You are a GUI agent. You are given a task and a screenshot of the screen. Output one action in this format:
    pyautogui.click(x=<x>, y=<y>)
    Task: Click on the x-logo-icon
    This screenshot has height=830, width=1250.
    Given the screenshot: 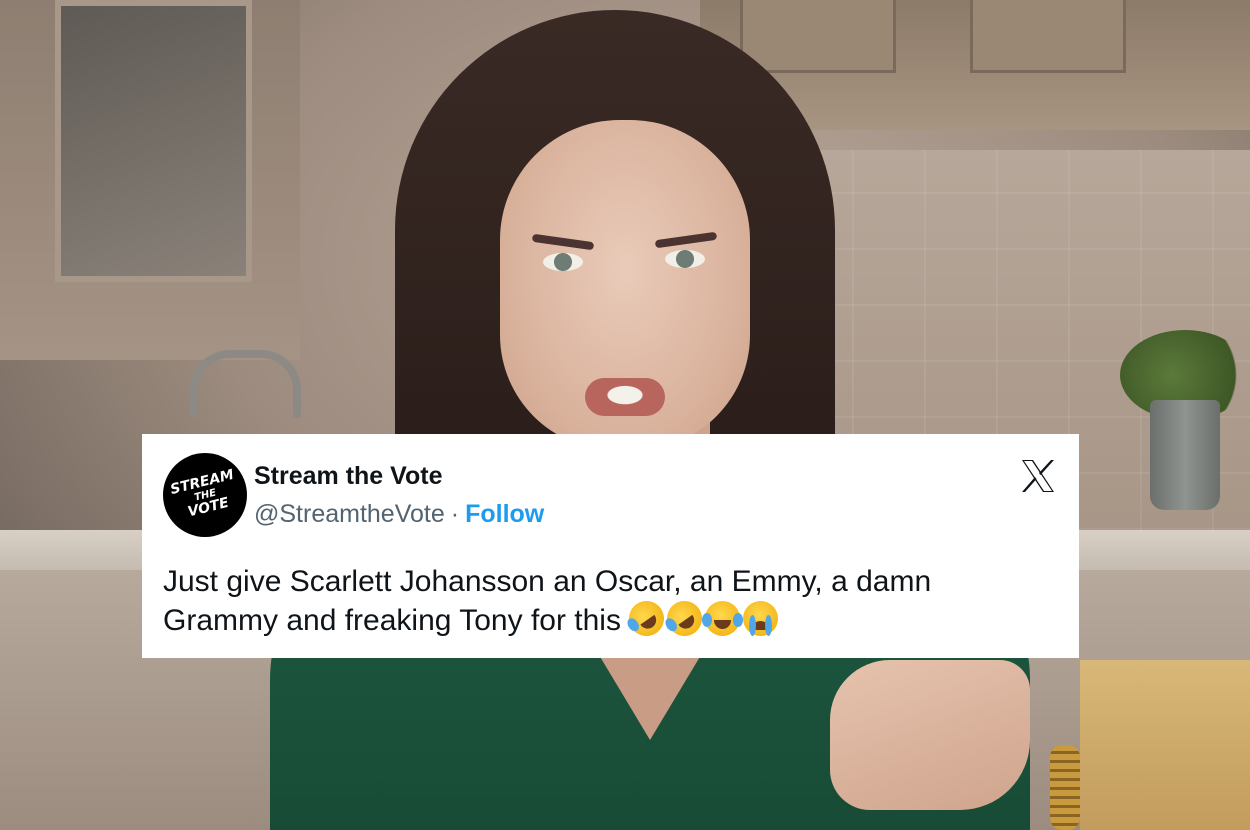 What is the action you would take?
    pyautogui.click(x=1038, y=476)
    